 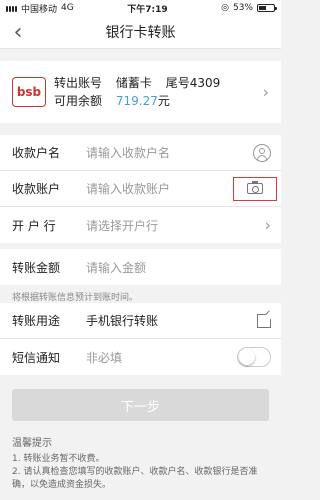 What do you see at coordinates (75, 298) in the screenshot?
I see `amount-hint: 将根据转账信息预计到账时间。` at bounding box center [75, 298].